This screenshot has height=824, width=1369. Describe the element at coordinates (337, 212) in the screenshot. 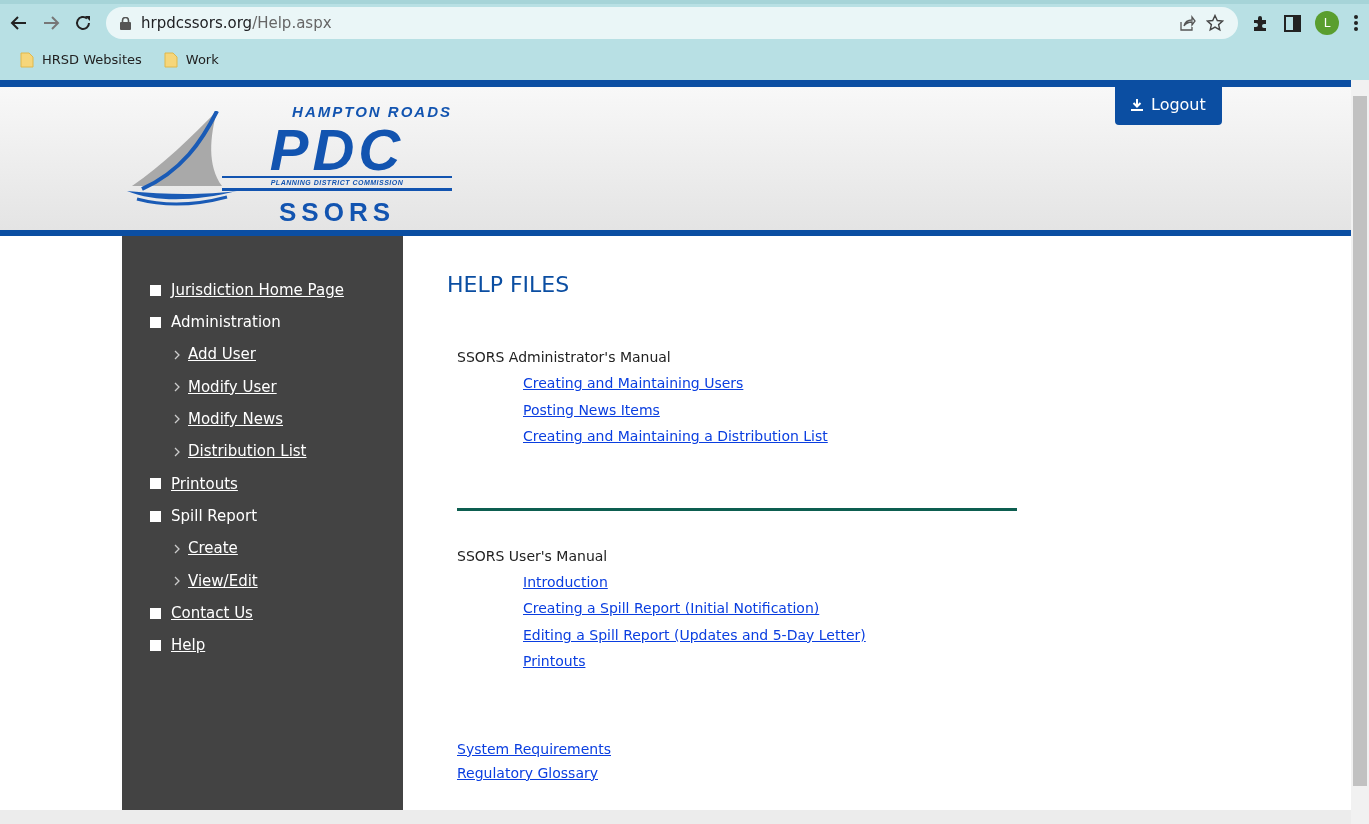

I see `logo-text: SSORS` at that location.